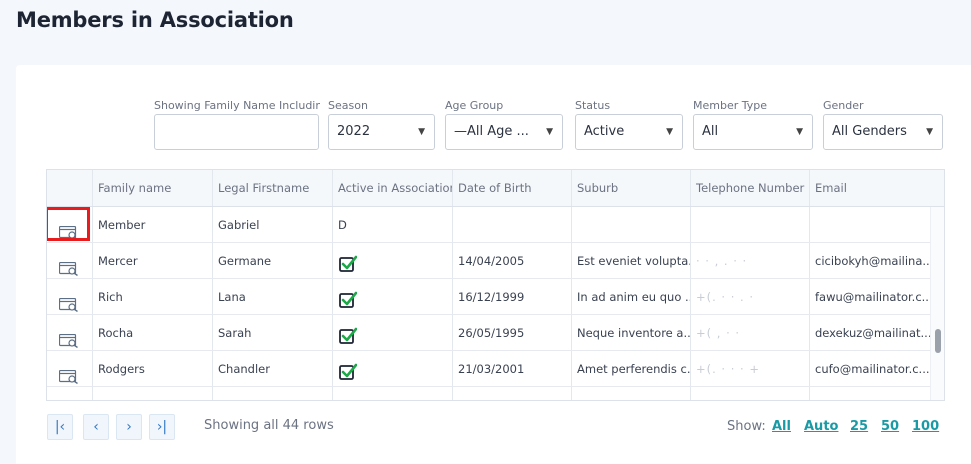  Describe the element at coordinates (512, 188) in the screenshot. I see `column-header-dob: Date of Birth` at that location.